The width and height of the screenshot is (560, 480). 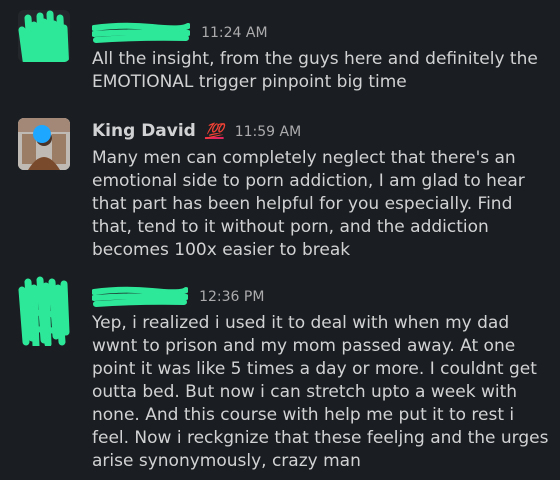 I want to click on timestamp: 11:24 AM, so click(x=234, y=33).